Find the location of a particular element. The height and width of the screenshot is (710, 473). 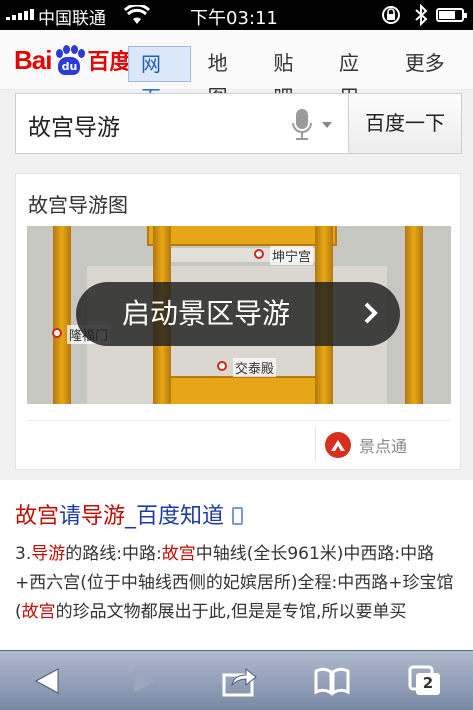

chevron-right-icon is located at coordinates (371, 313).